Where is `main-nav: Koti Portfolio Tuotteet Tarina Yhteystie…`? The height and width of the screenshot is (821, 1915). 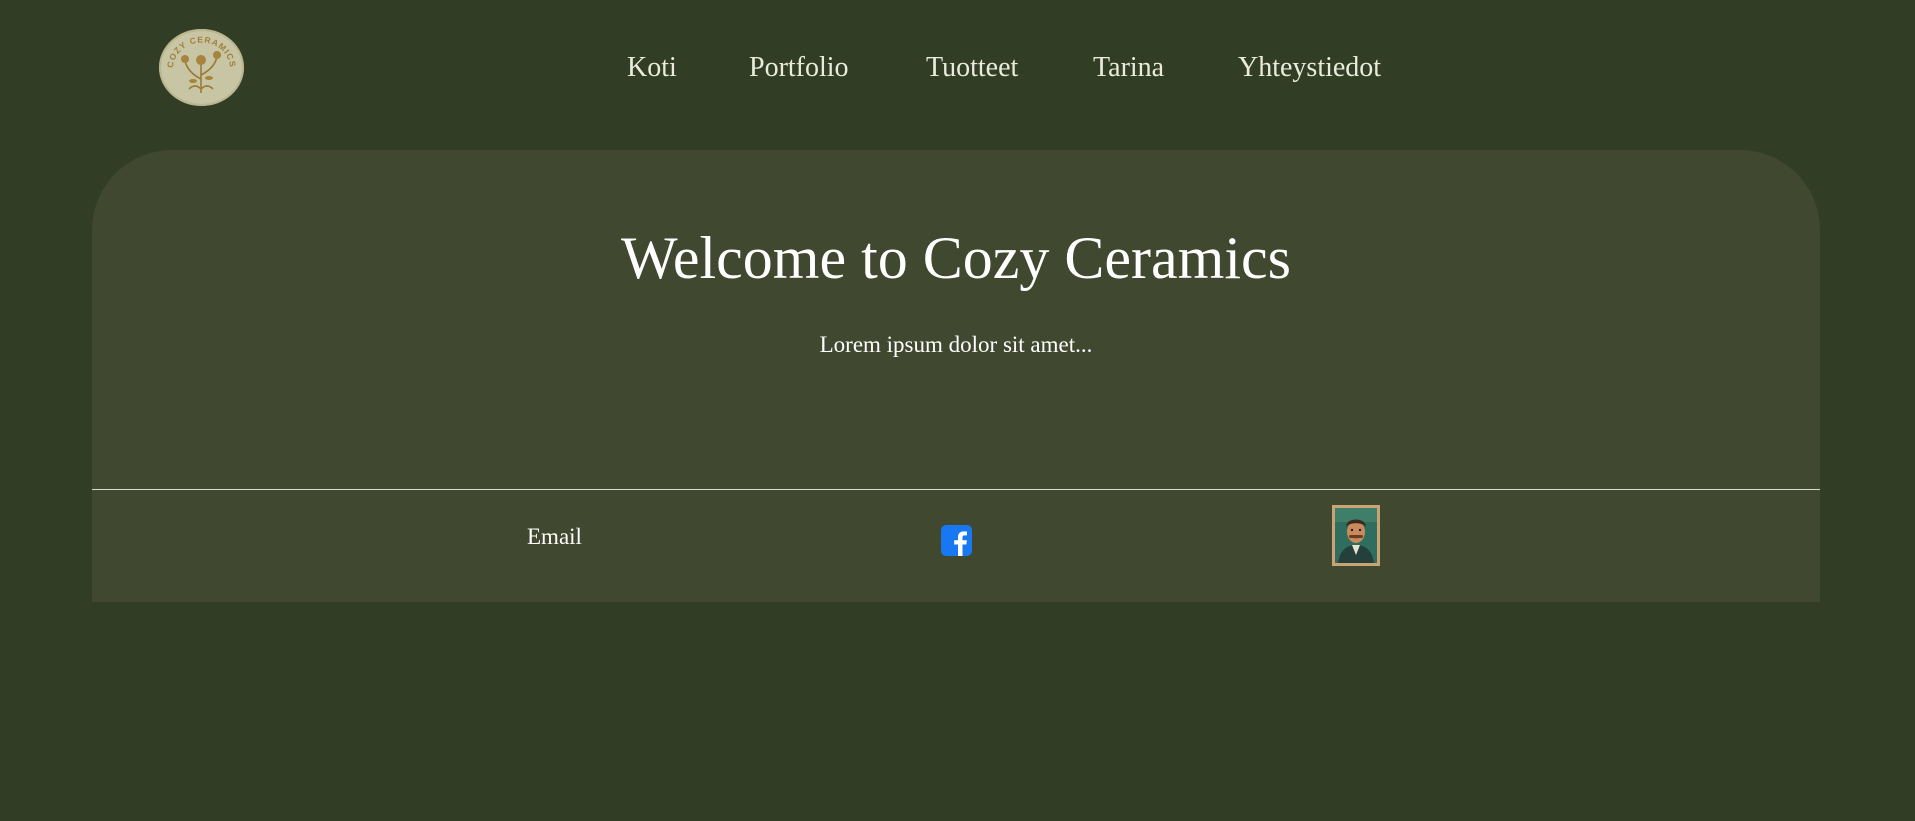
main-nav: Koti Portfolio Tuotteet Tarina Yhteystie… is located at coordinates (957, 68).